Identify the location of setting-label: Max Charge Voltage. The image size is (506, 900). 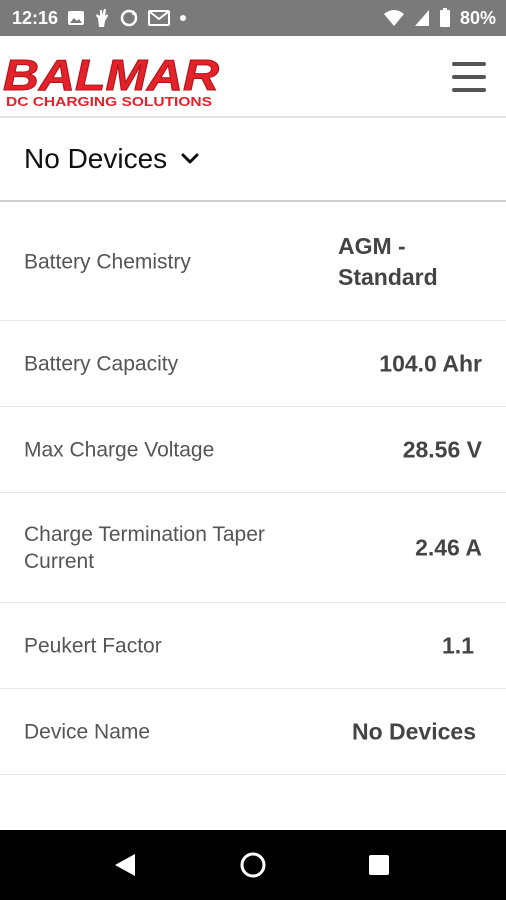
(119, 449).